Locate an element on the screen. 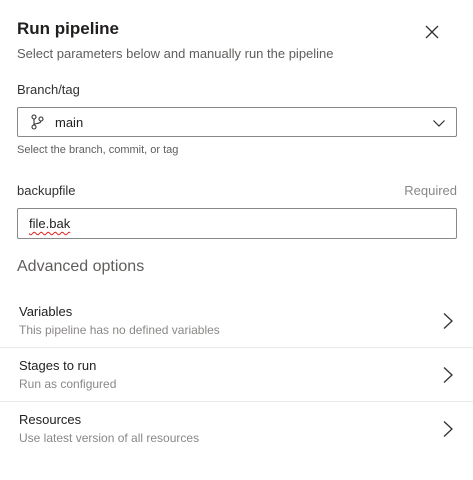  branch-value: main is located at coordinates (69, 122).